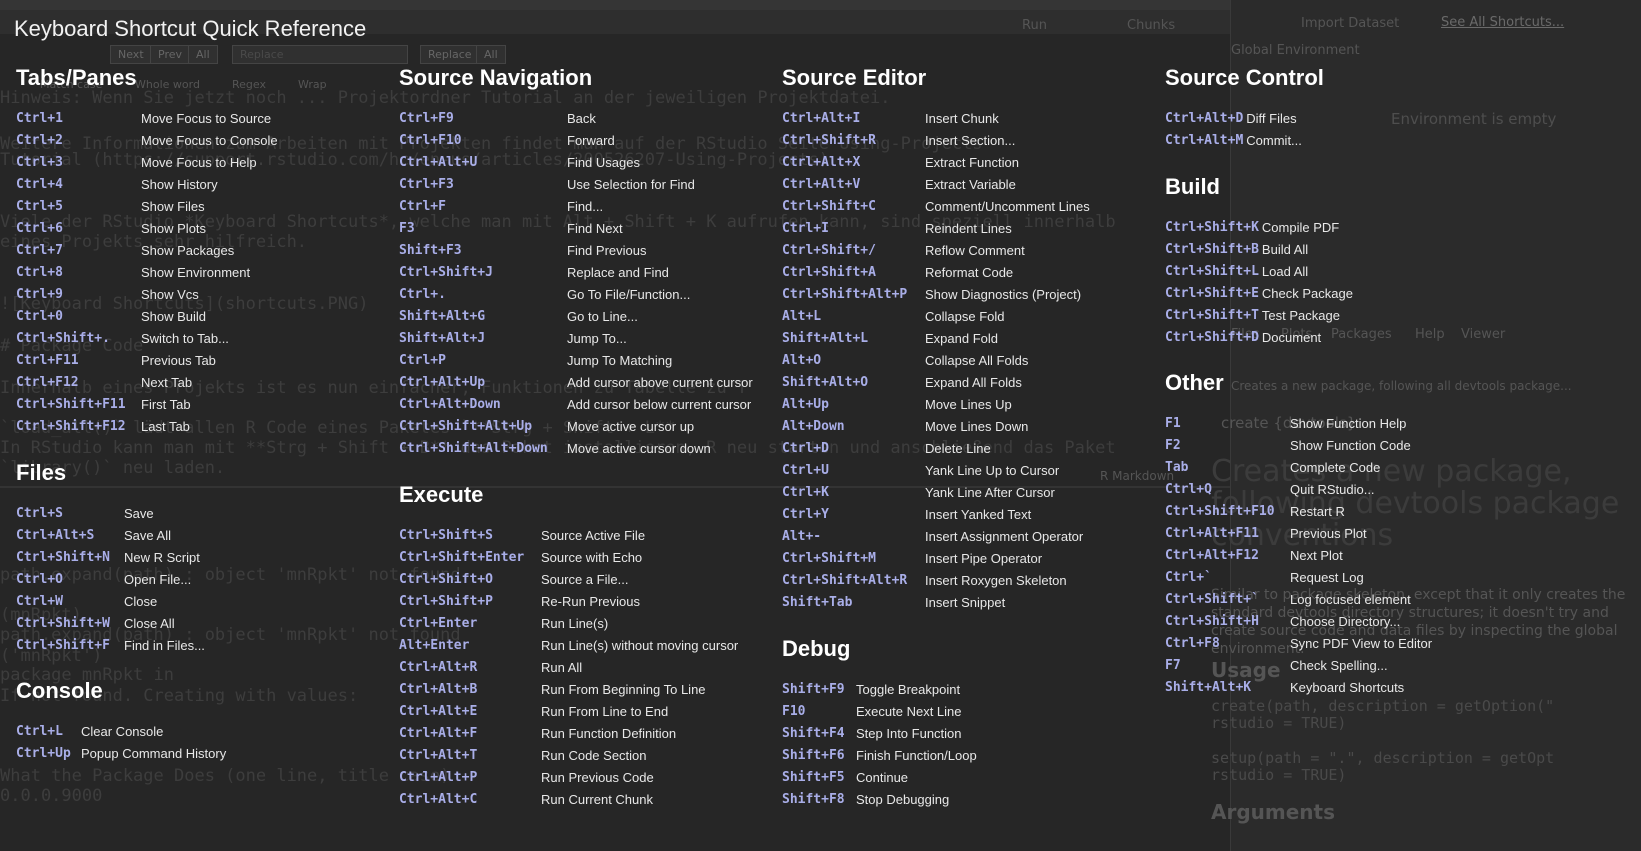 The image size is (1641, 851). I want to click on shortcut-row: Ctrl+Shift+P Re-Run Previous, so click(568, 602).